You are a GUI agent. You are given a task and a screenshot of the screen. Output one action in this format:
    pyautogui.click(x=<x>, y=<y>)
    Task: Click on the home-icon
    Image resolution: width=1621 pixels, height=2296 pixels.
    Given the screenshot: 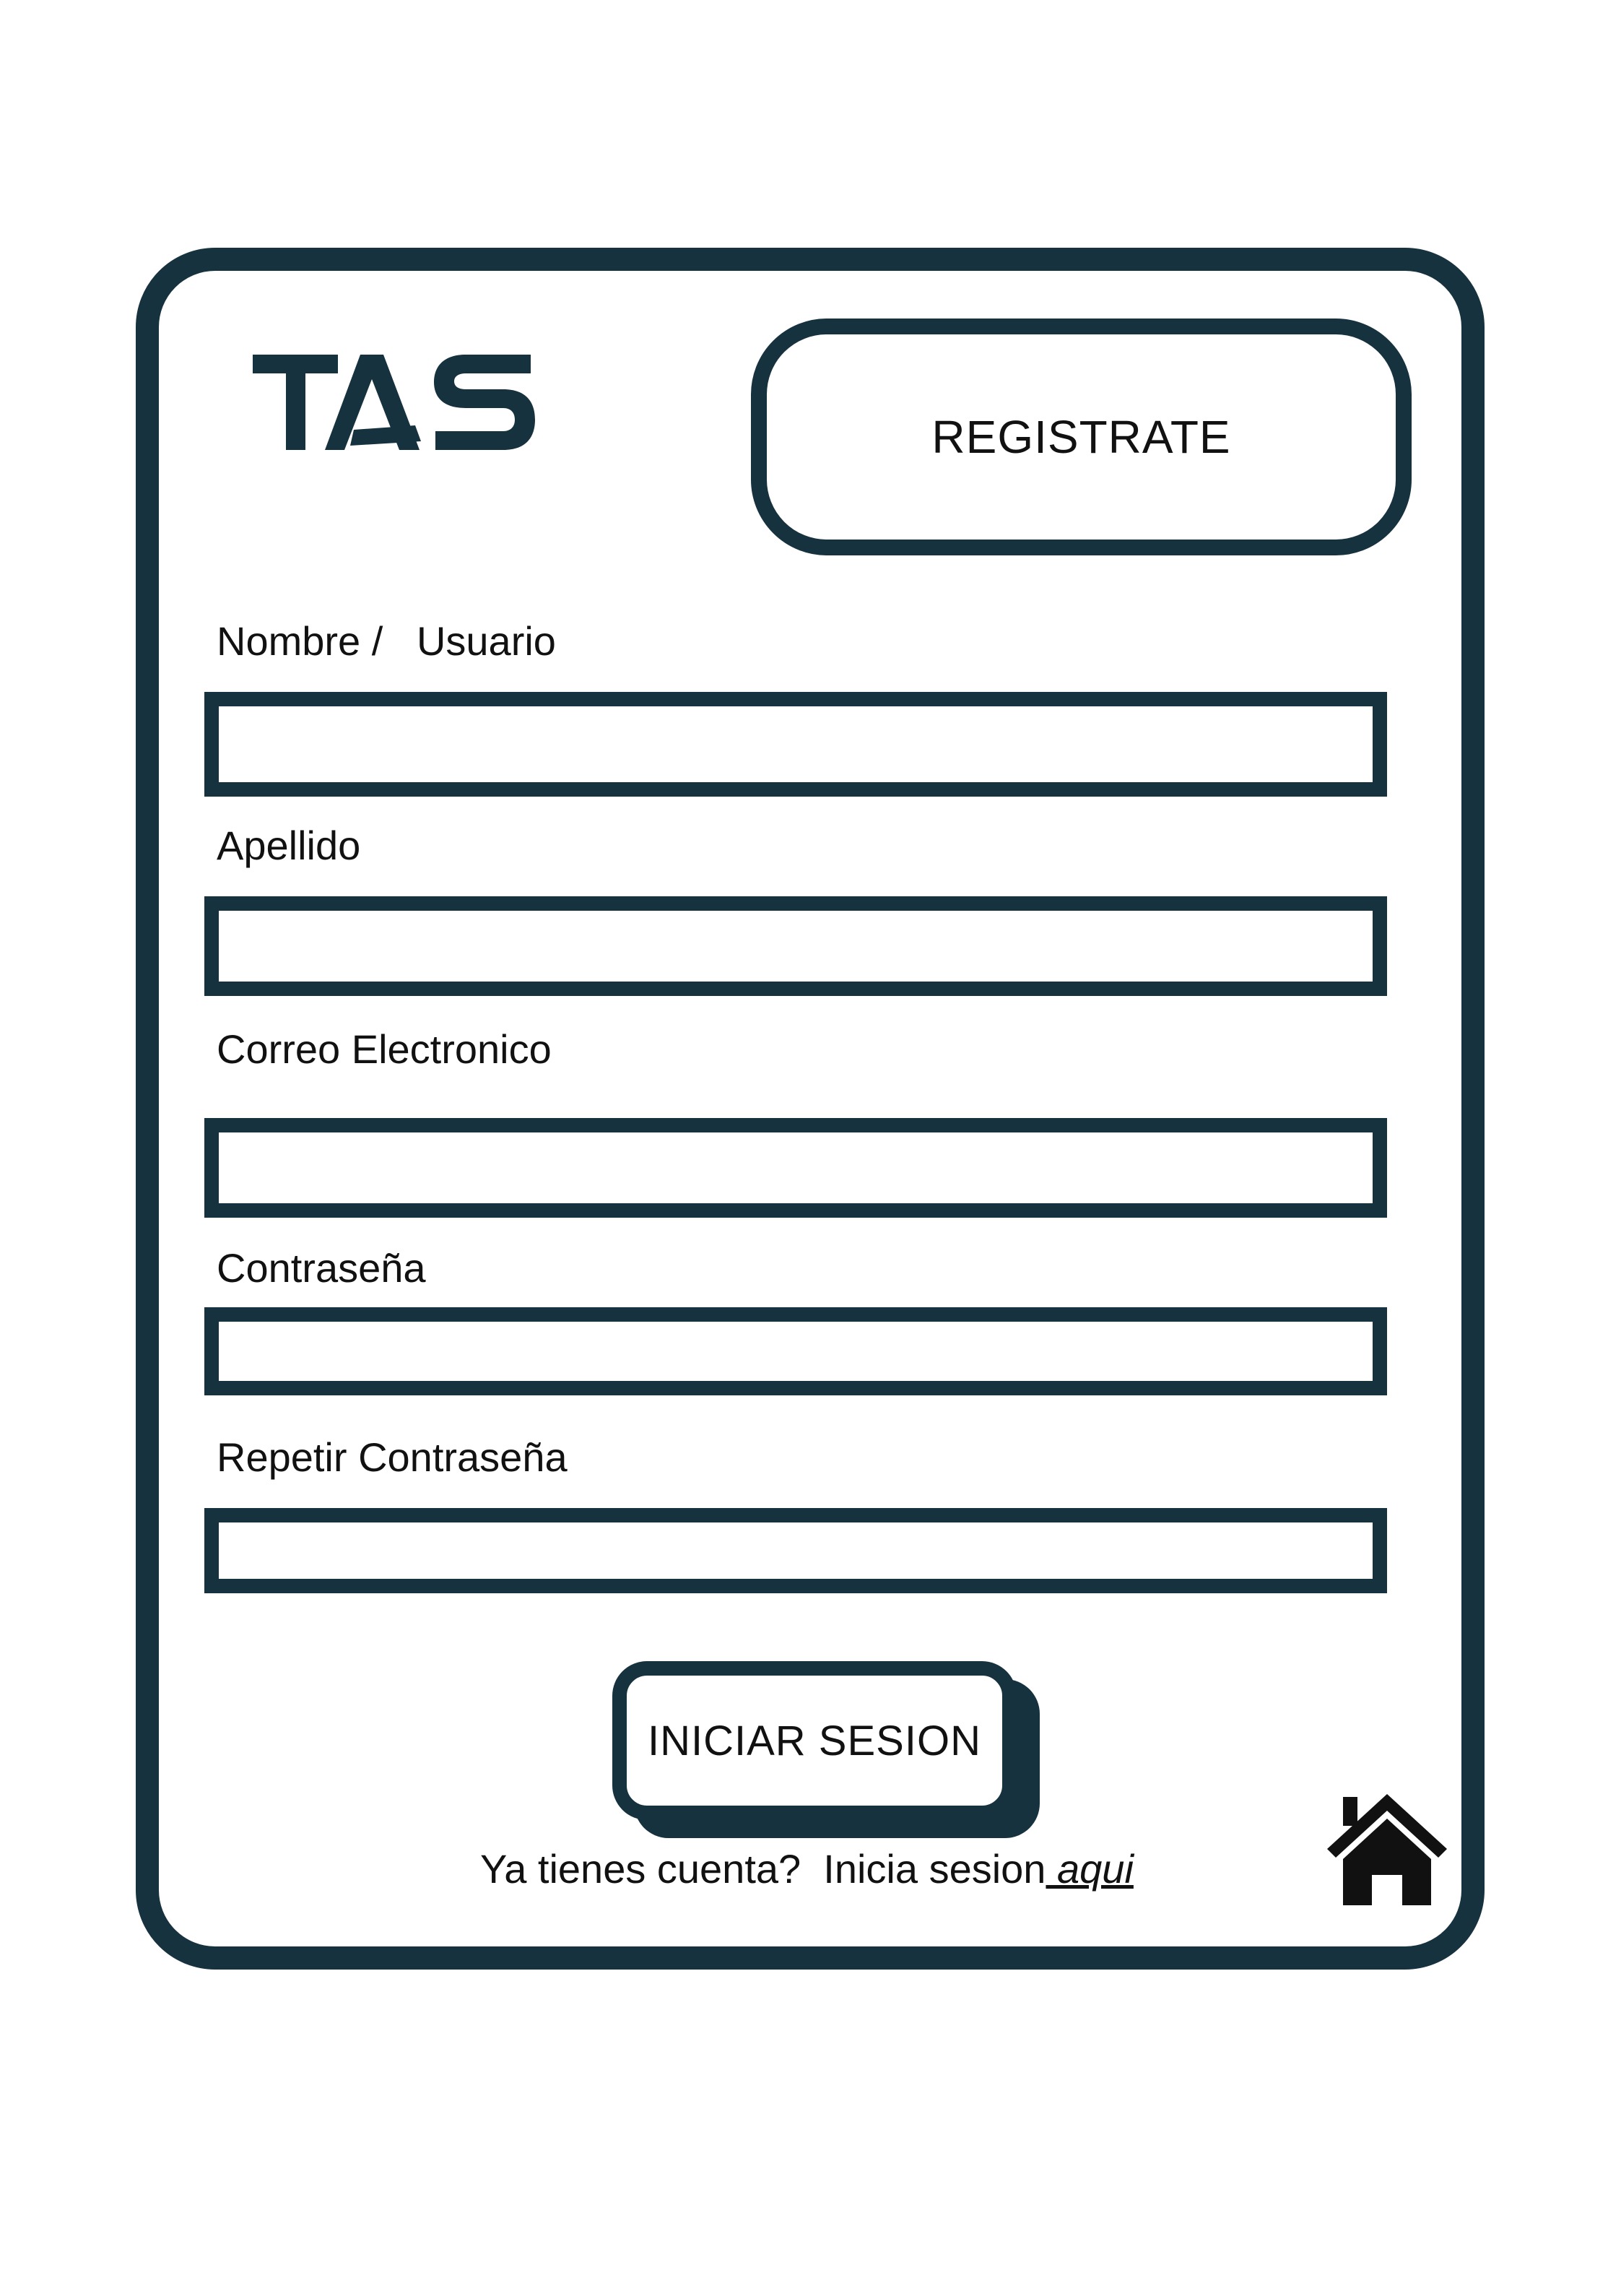 What is the action you would take?
    pyautogui.click(x=1387, y=1849)
    